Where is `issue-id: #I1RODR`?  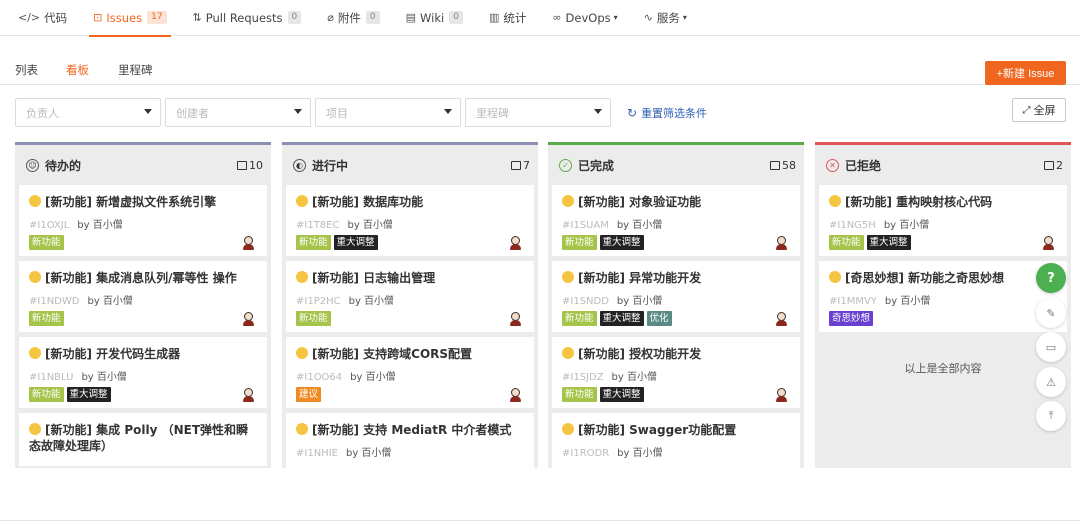
issue-id: #I1RODR is located at coordinates (585, 453).